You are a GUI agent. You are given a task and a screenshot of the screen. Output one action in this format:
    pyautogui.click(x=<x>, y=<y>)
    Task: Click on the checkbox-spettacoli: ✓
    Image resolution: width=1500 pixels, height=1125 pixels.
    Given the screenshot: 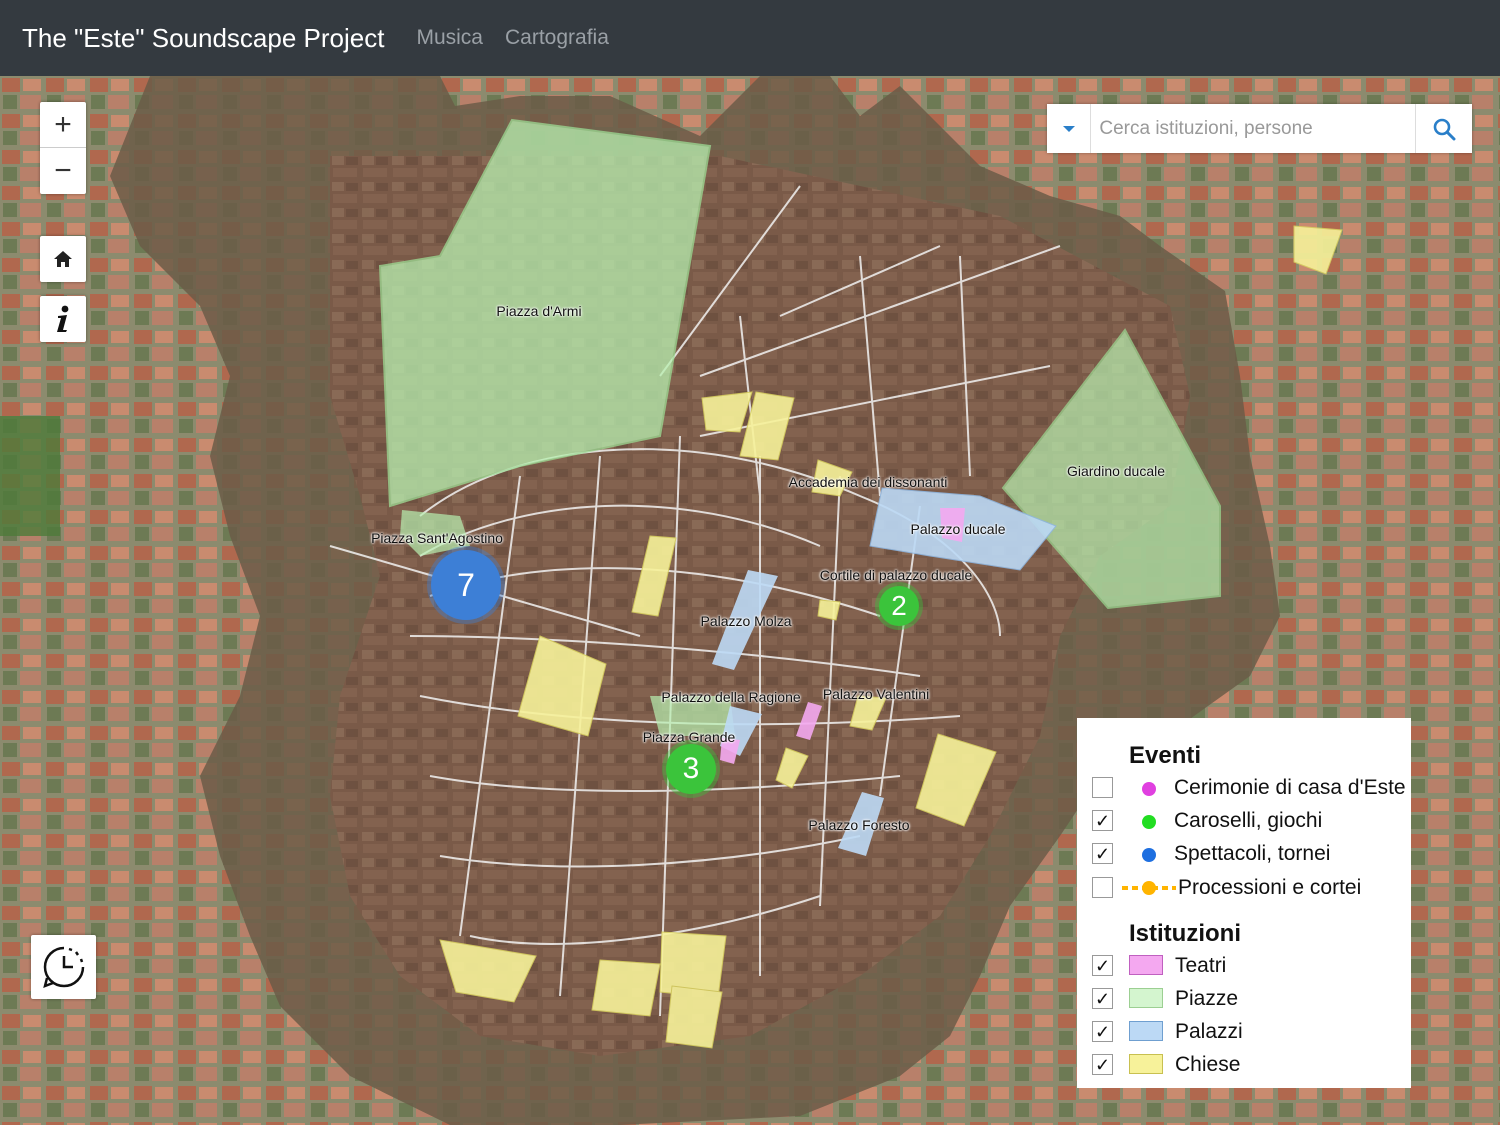 What is the action you would take?
    pyautogui.click(x=1102, y=853)
    